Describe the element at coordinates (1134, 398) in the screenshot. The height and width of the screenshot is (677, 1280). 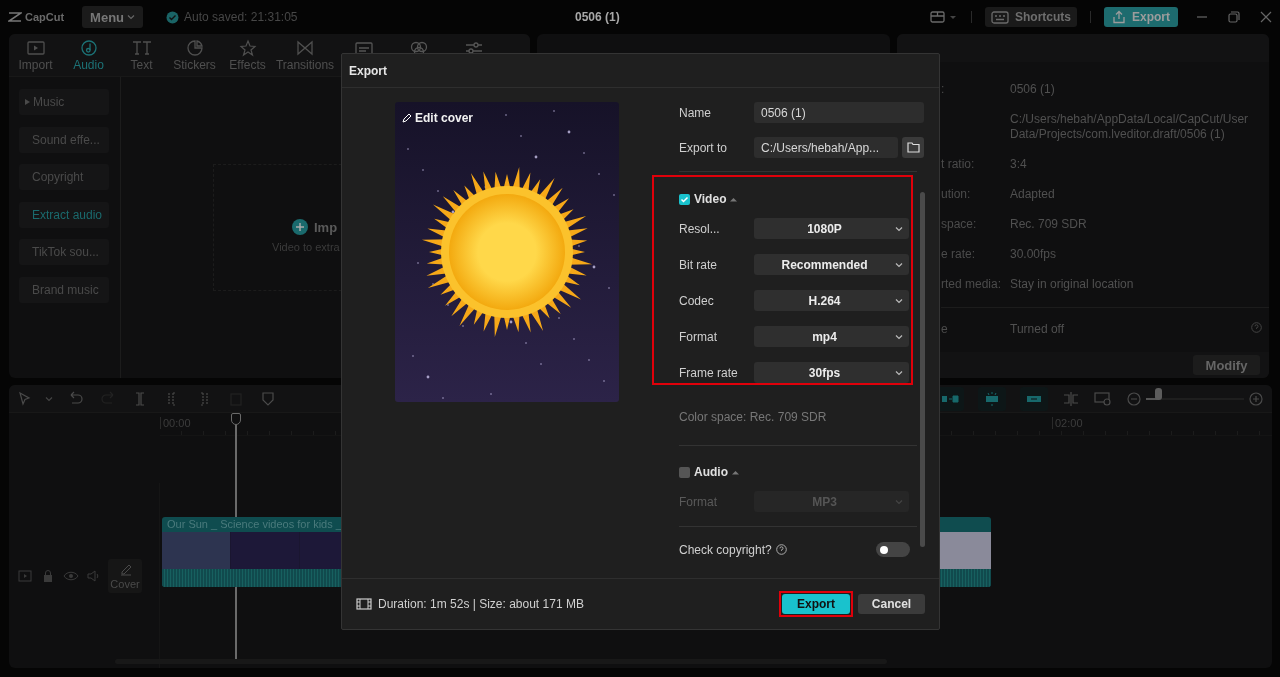
I see `zoom-out-icon` at that location.